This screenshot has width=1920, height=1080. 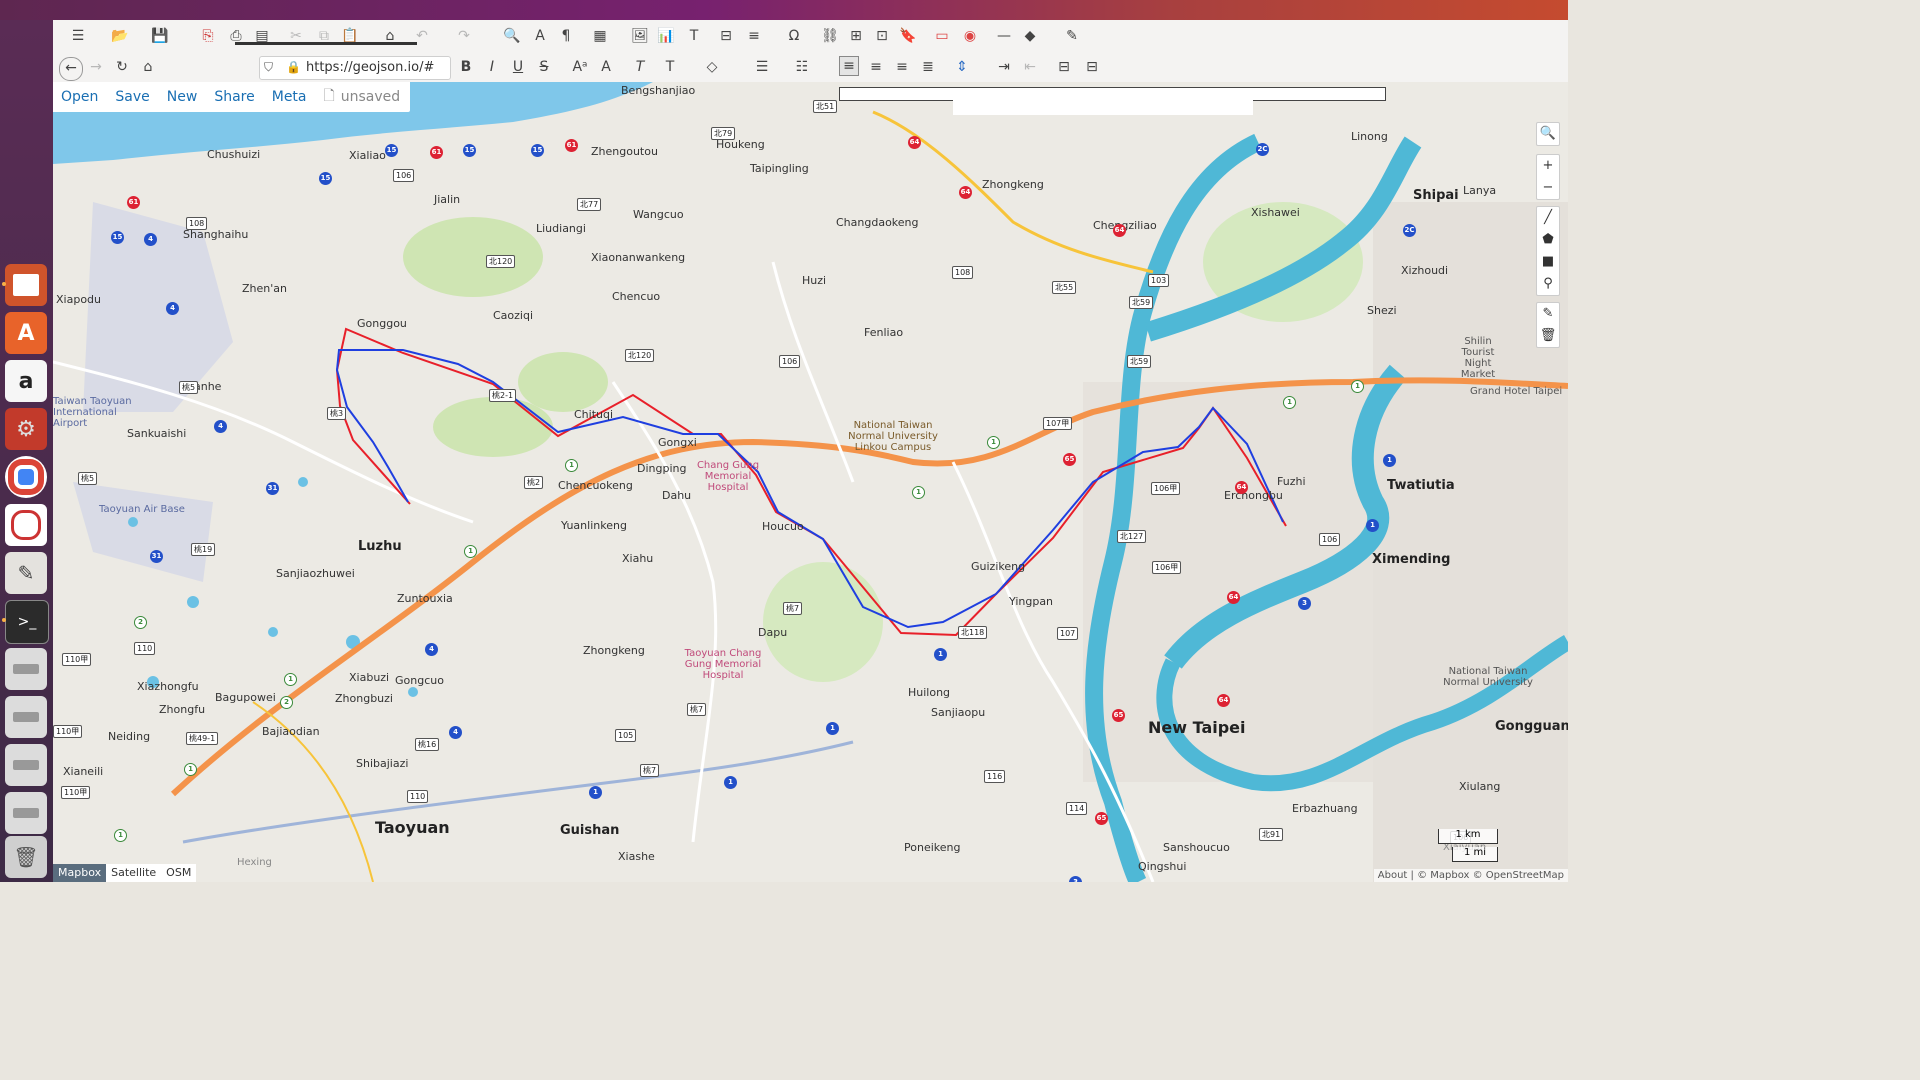 What do you see at coordinates (1072, 36) in the screenshot?
I see `draw-icon: ✎` at bounding box center [1072, 36].